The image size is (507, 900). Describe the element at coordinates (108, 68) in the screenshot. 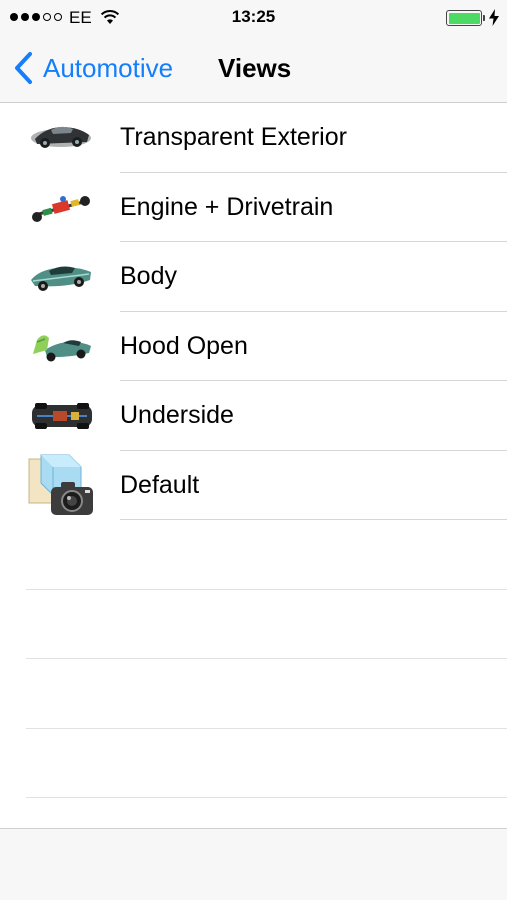

I see `back-button-label: Automotive` at that location.